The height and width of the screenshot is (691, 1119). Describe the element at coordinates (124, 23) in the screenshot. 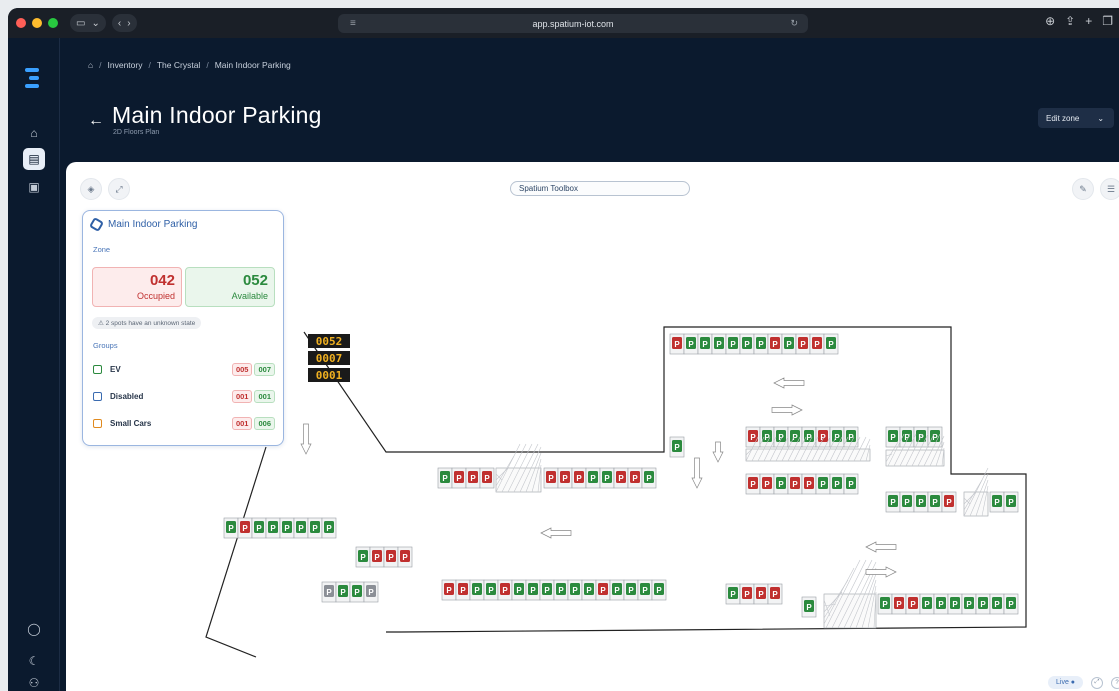

I see `nav-buttons: ‹ ›` at that location.